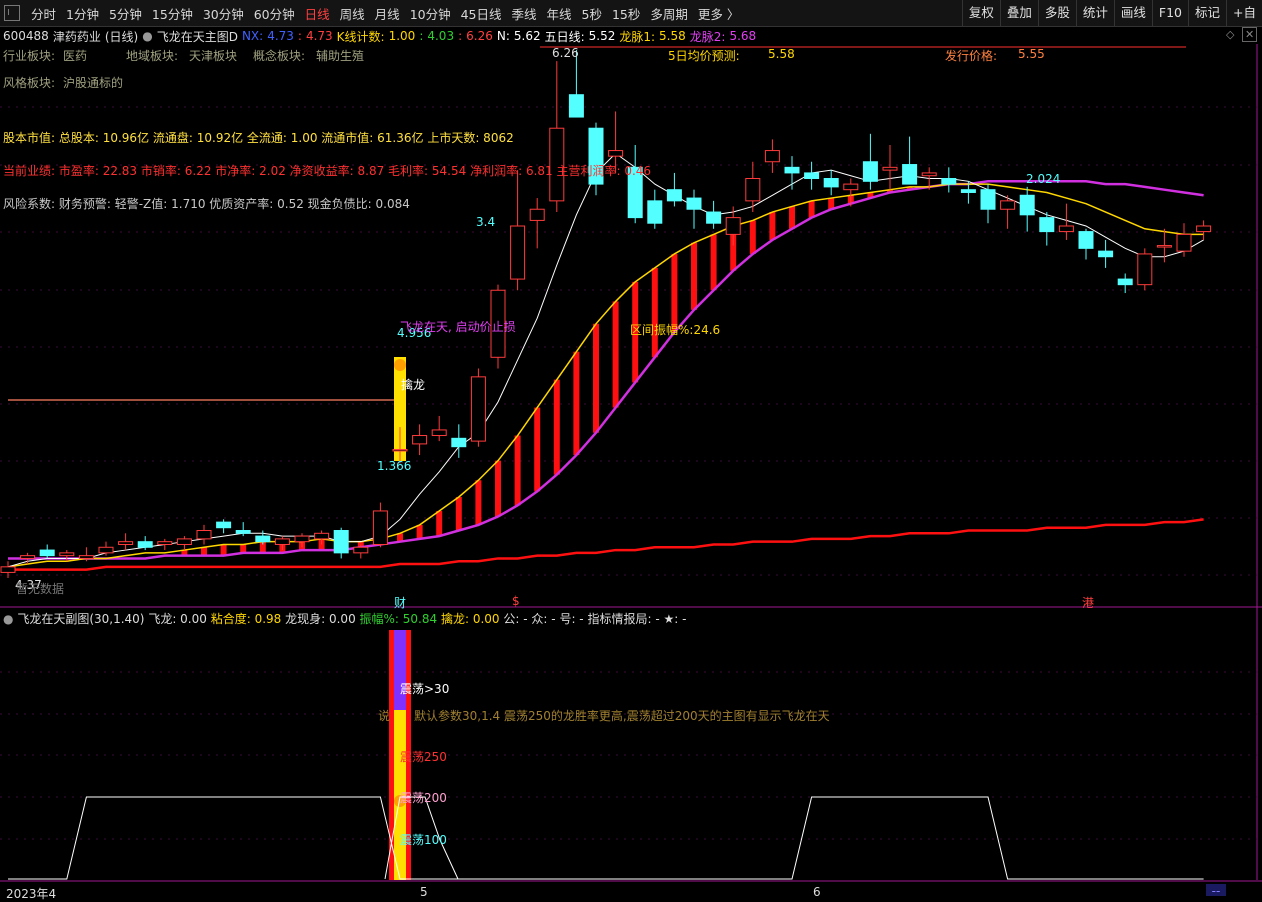  What do you see at coordinates (12, 13) in the screenshot?
I see `menu-icon` at bounding box center [12, 13].